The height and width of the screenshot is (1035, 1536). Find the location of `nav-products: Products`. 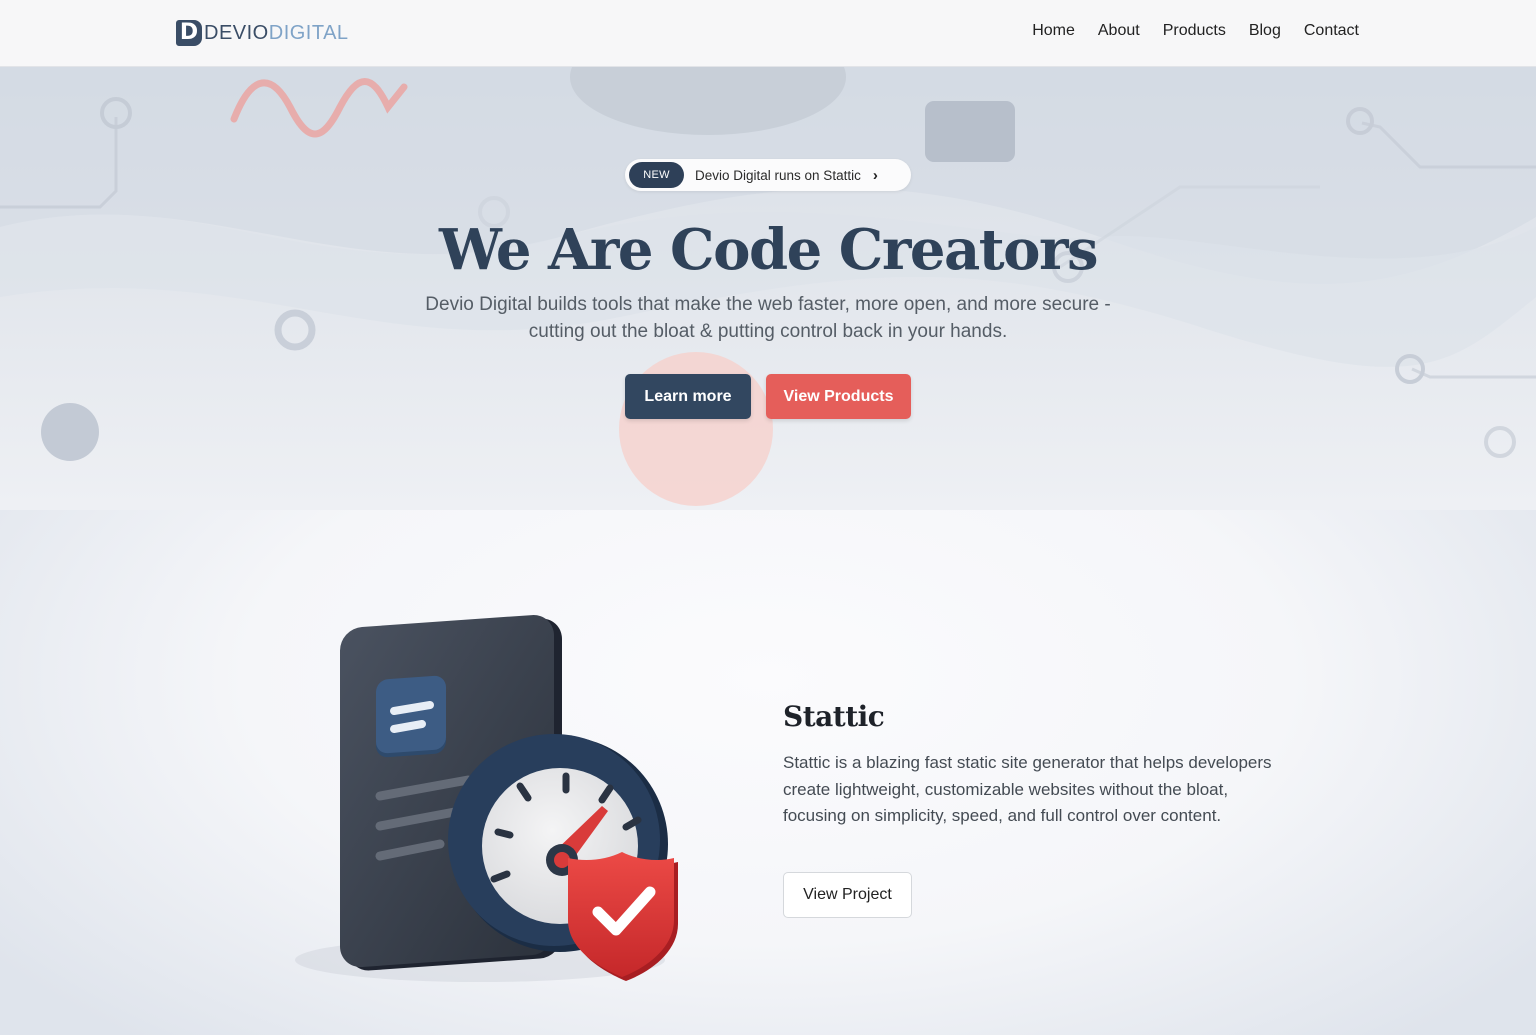

nav-products: Products is located at coordinates (1194, 31).